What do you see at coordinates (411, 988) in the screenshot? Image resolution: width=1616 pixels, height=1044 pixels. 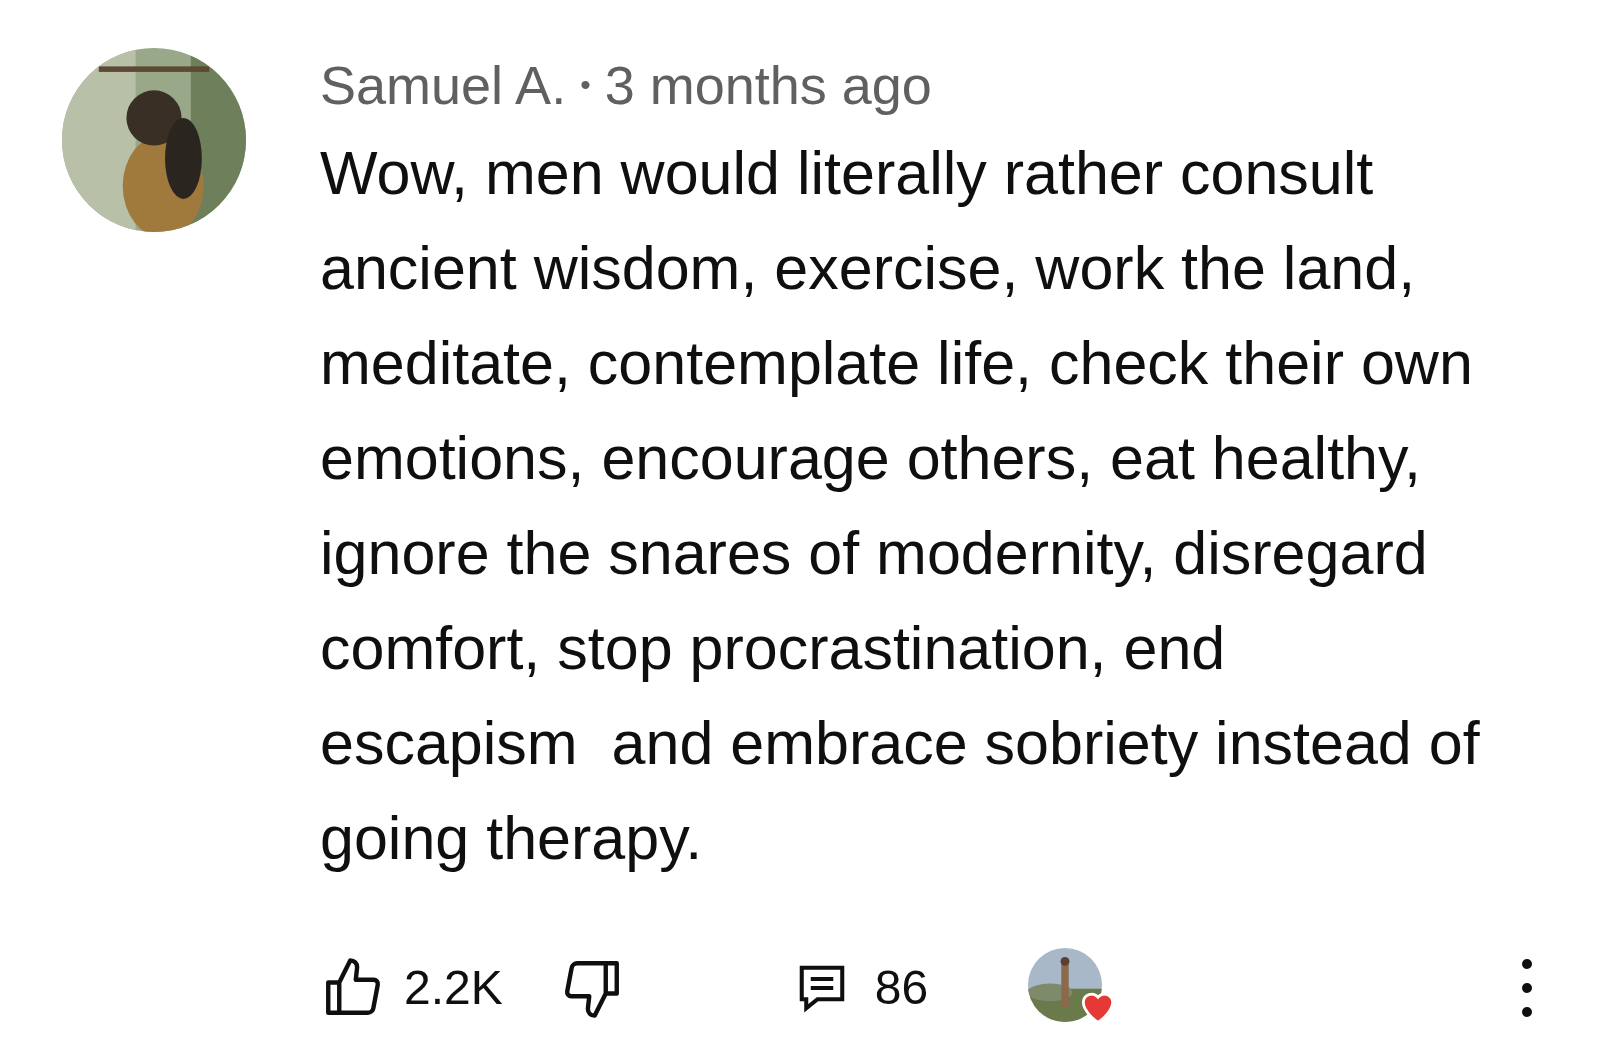 I see `like-button: 2.2K` at bounding box center [411, 988].